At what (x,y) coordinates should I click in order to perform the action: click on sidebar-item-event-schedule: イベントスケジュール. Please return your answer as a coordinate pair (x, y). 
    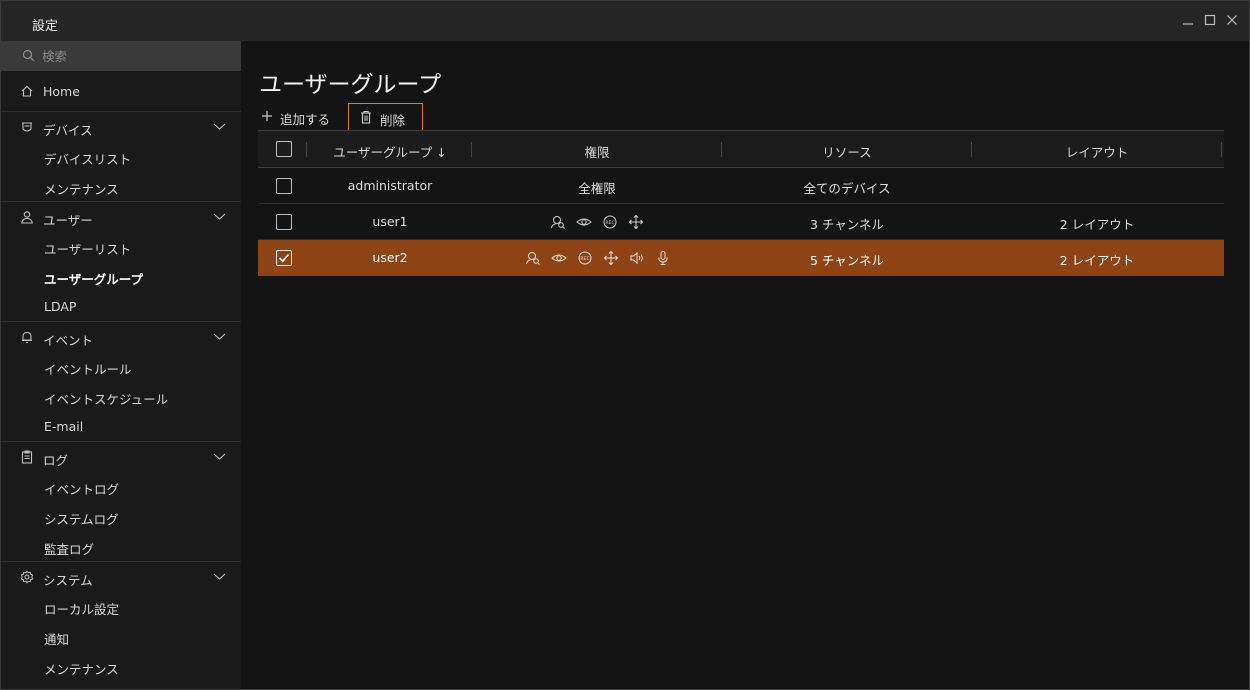
    Looking at the image, I should click on (121, 396).